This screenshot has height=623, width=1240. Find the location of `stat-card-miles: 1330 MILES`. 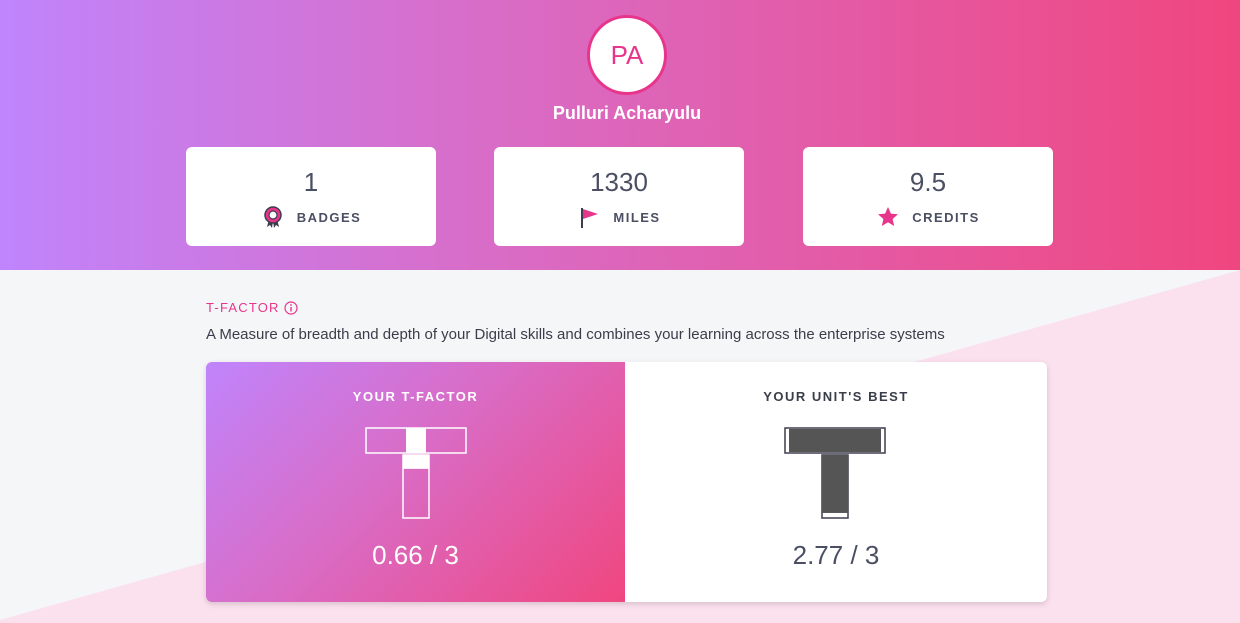

stat-card-miles: 1330 MILES is located at coordinates (619, 196).